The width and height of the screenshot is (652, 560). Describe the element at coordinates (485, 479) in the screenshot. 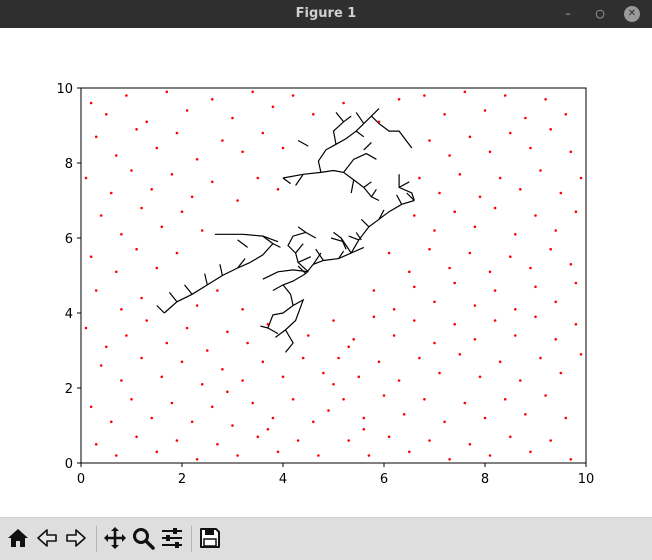

I see `x-tick-label: 8` at that location.